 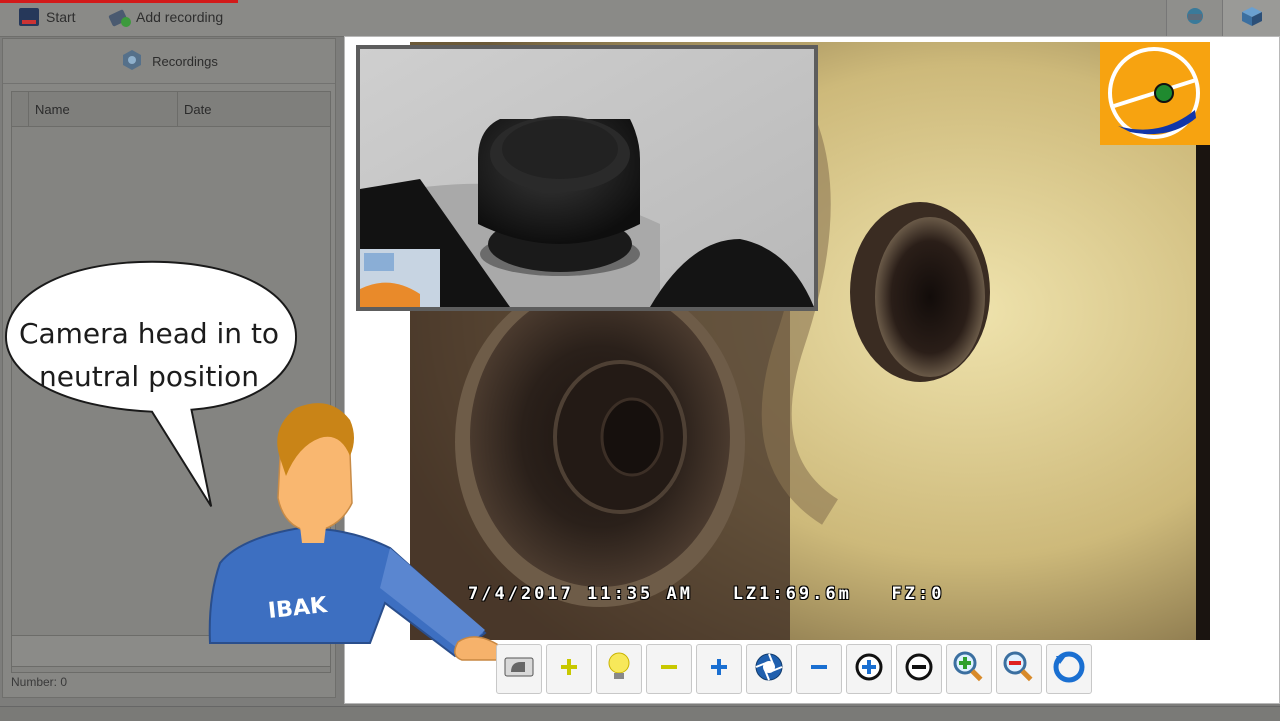 I want to click on aperture-increase-button, so click(x=719, y=669).